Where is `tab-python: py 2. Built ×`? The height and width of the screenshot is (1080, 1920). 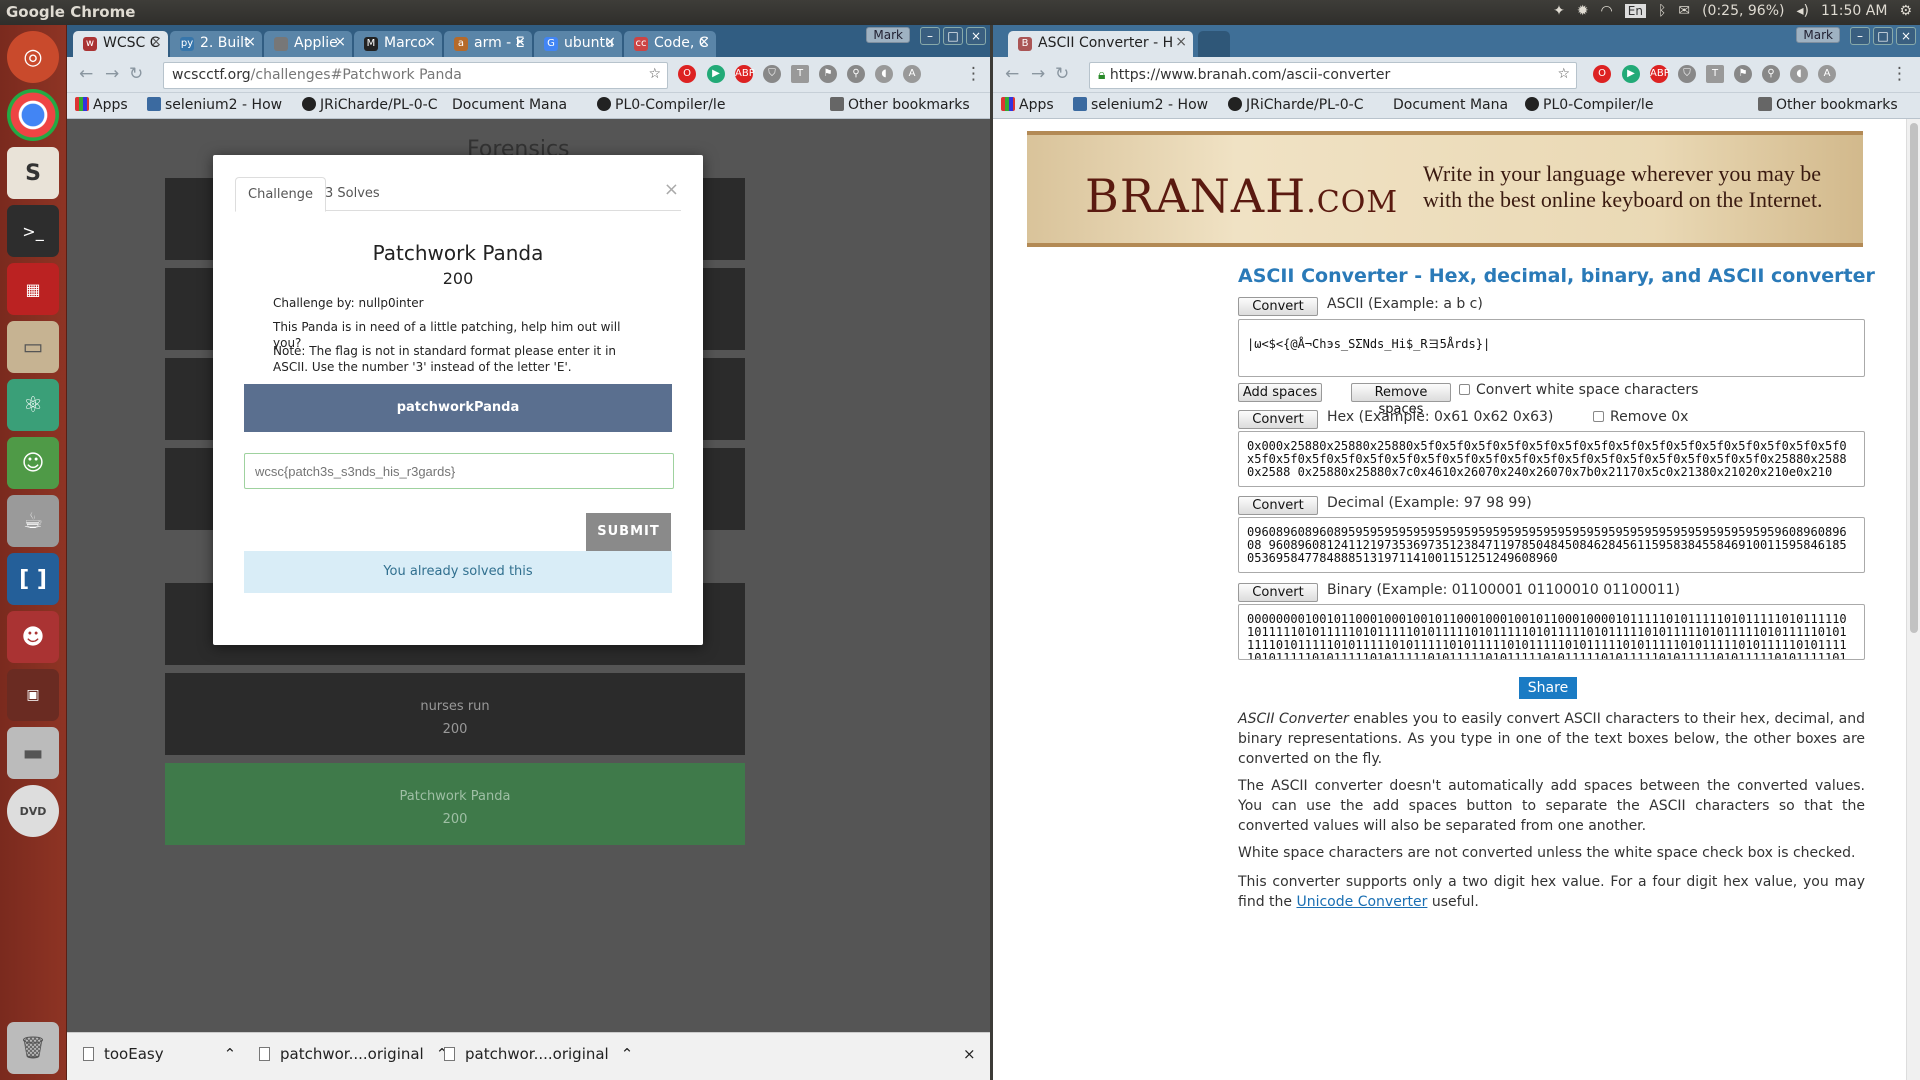
tab-python: py 2. Built × is located at coordinates (216, 44).